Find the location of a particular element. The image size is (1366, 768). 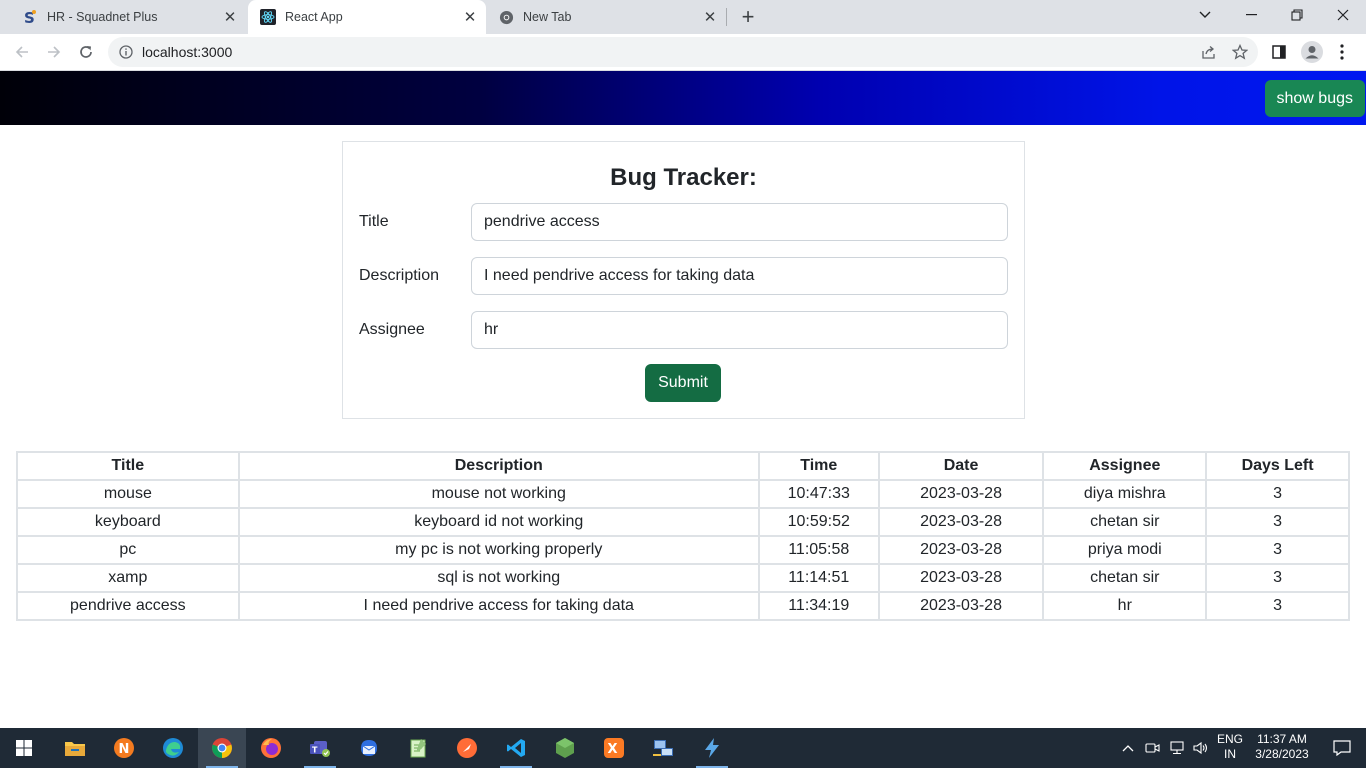

title-row: Title is located at coordinates (683, 222).